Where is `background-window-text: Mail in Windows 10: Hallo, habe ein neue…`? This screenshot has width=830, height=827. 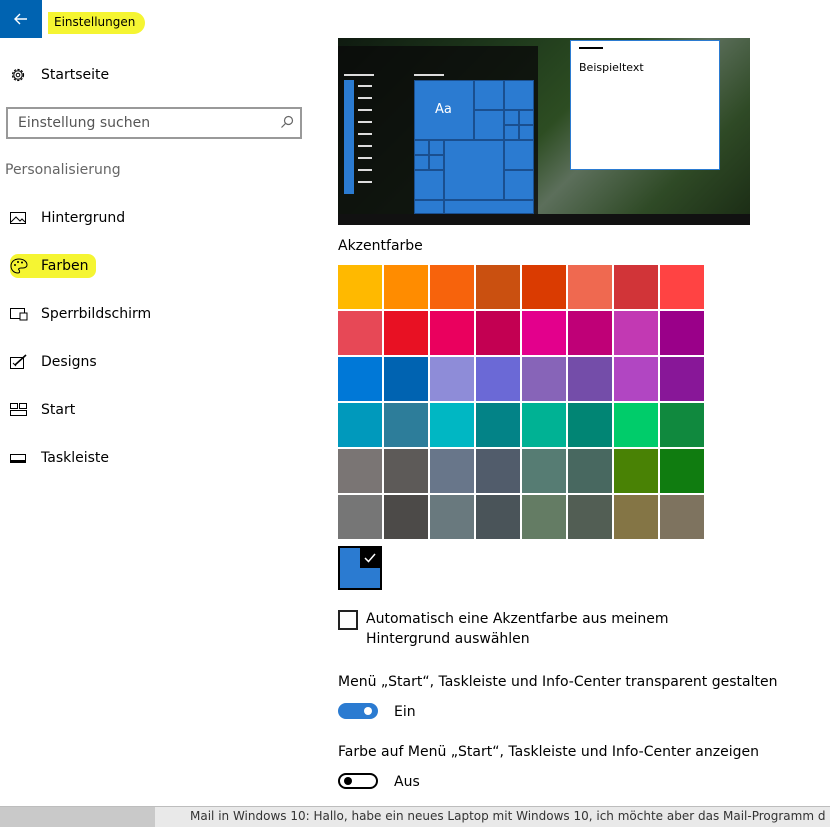
background-window-text: Mail in Windows 10: Hallo, habe ein neue… is located at coordinates (508, 816).